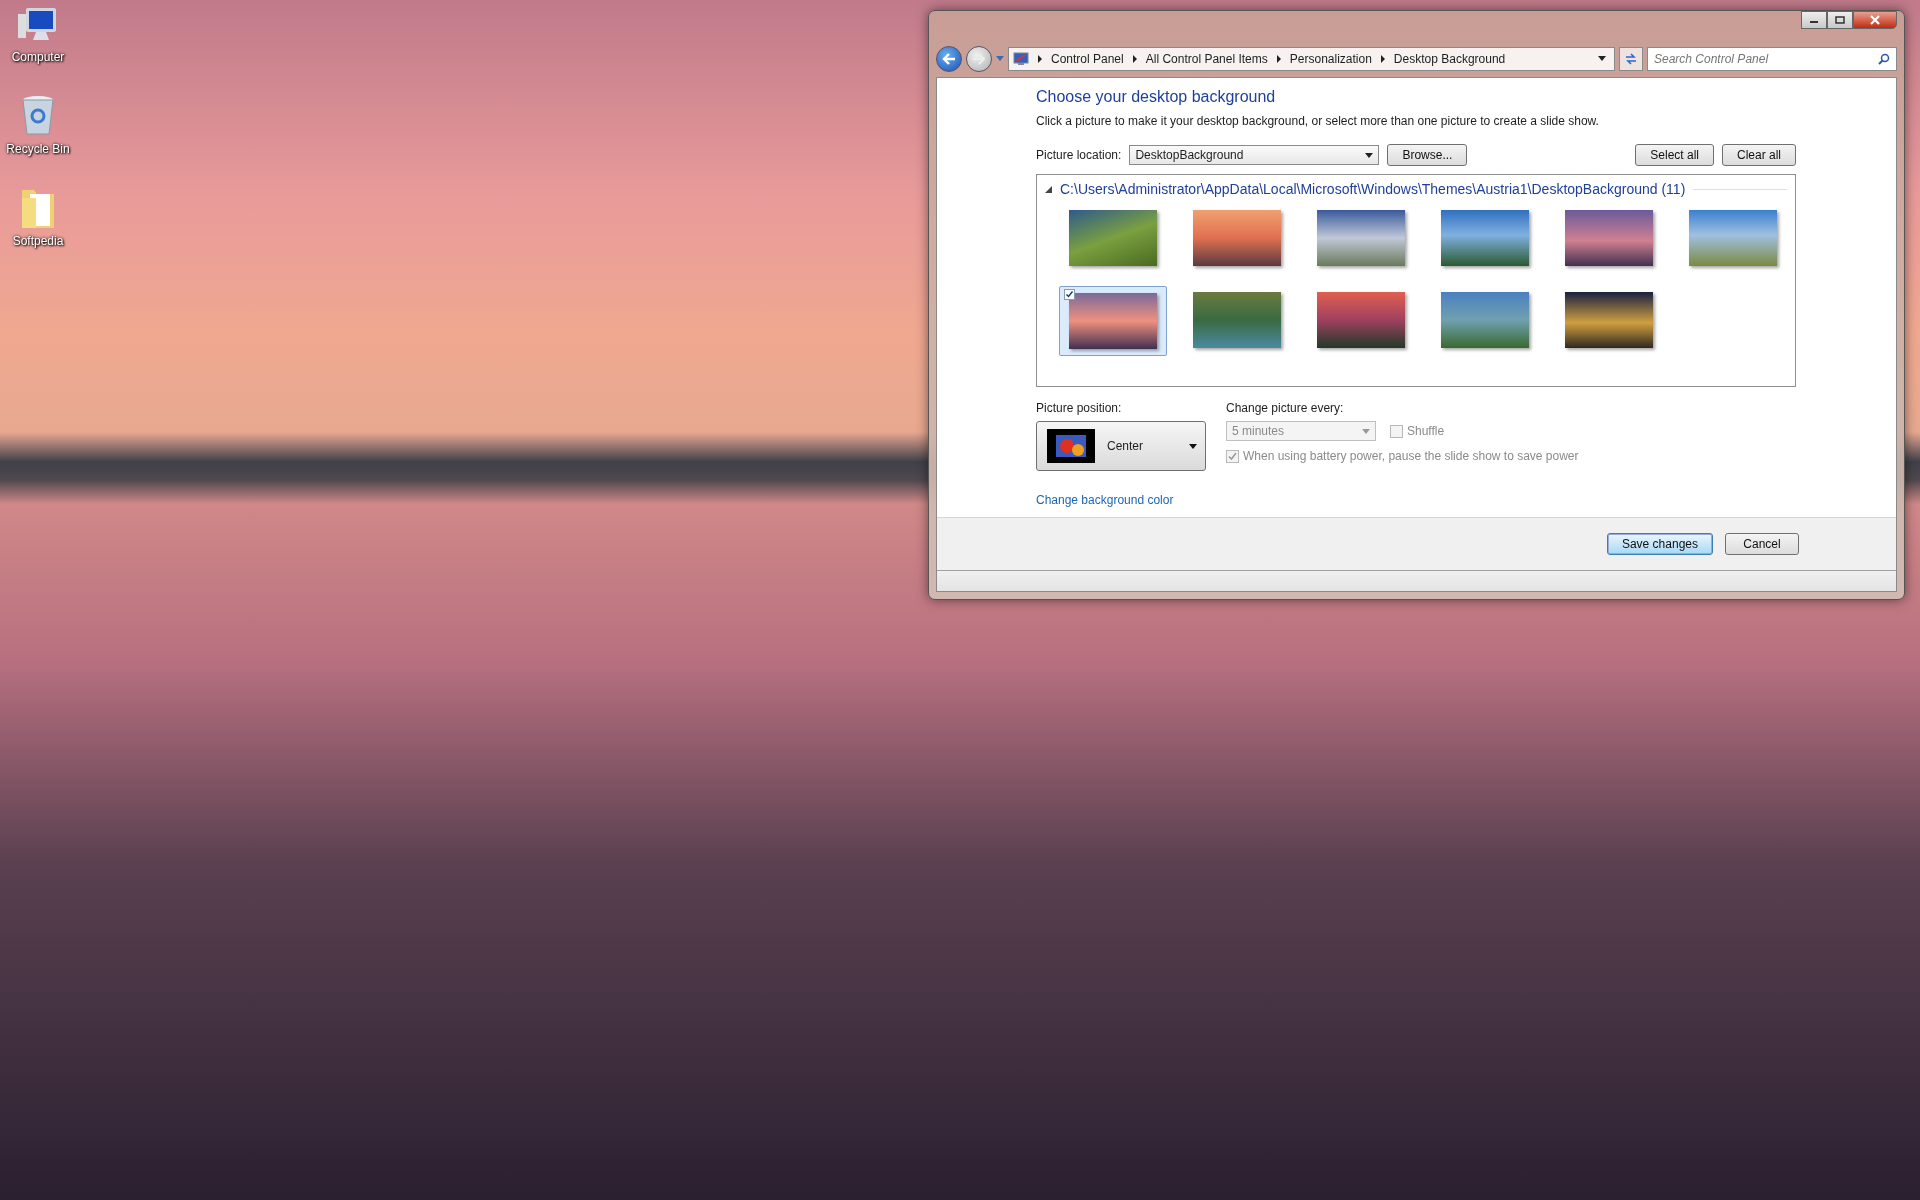 The image size is (1920, 1200). I want to click on maximize-button, so click(1840, 20).